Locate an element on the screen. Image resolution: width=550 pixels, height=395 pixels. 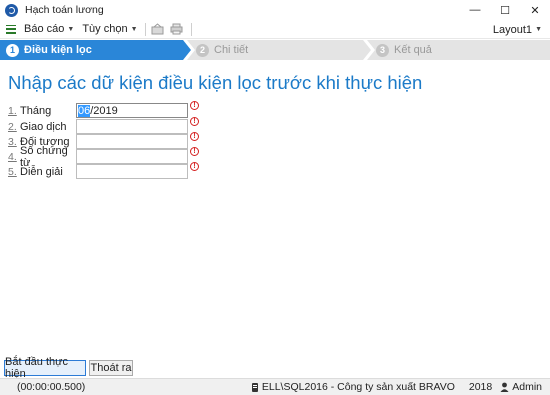
form-row-transaction: 2. Giao dịch is located at coordinates (42, 126).